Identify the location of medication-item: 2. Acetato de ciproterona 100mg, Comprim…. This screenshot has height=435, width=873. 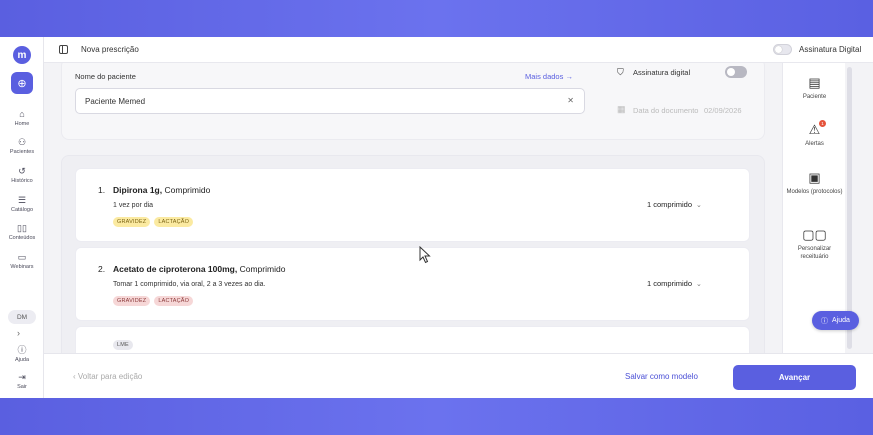
(412, 284).